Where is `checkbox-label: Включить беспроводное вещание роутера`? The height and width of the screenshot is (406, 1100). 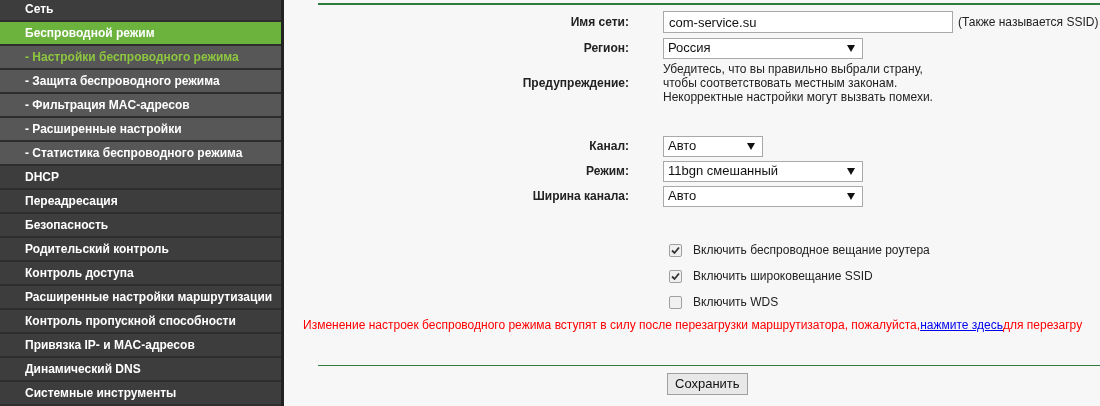 checkbox-label: Включить беспроводное вещание роутера is located at coordinates (811, 250).